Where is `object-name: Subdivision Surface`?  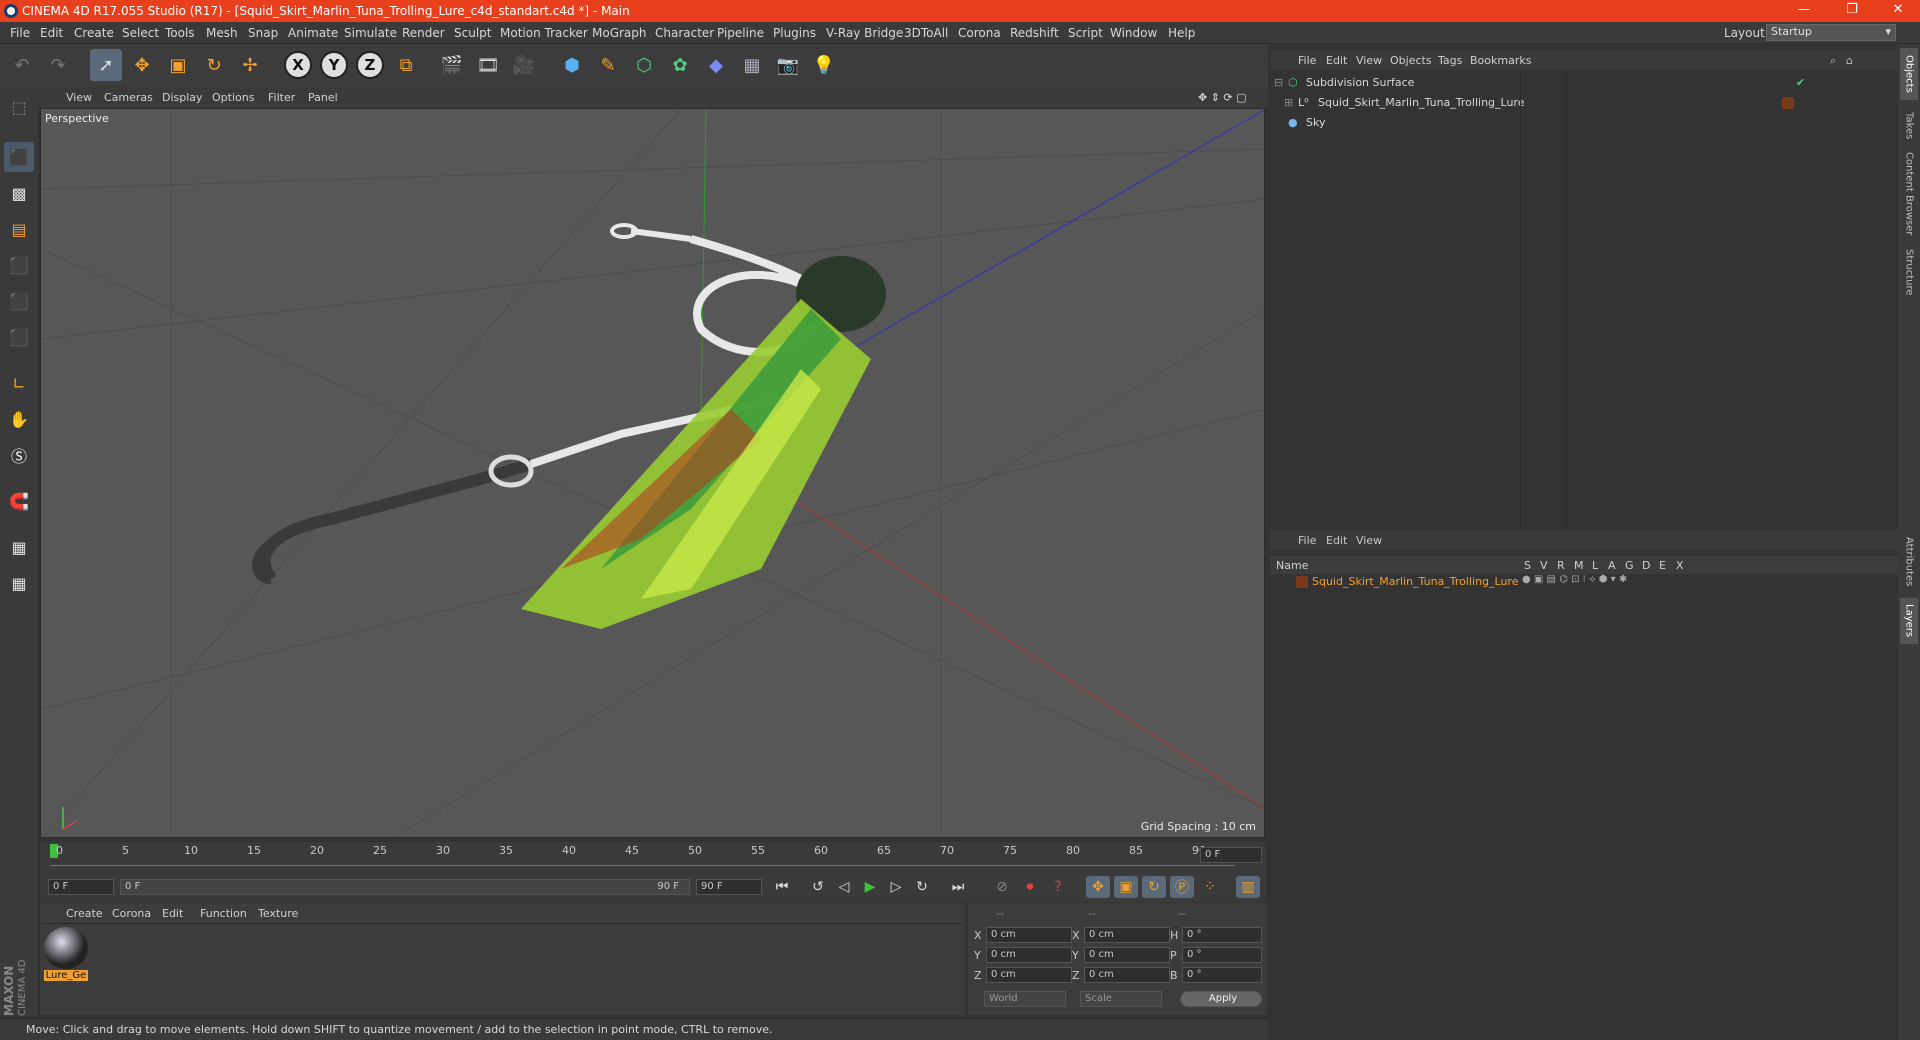
object-name: Subdivision Surface is located at coordinates (1360, 82).